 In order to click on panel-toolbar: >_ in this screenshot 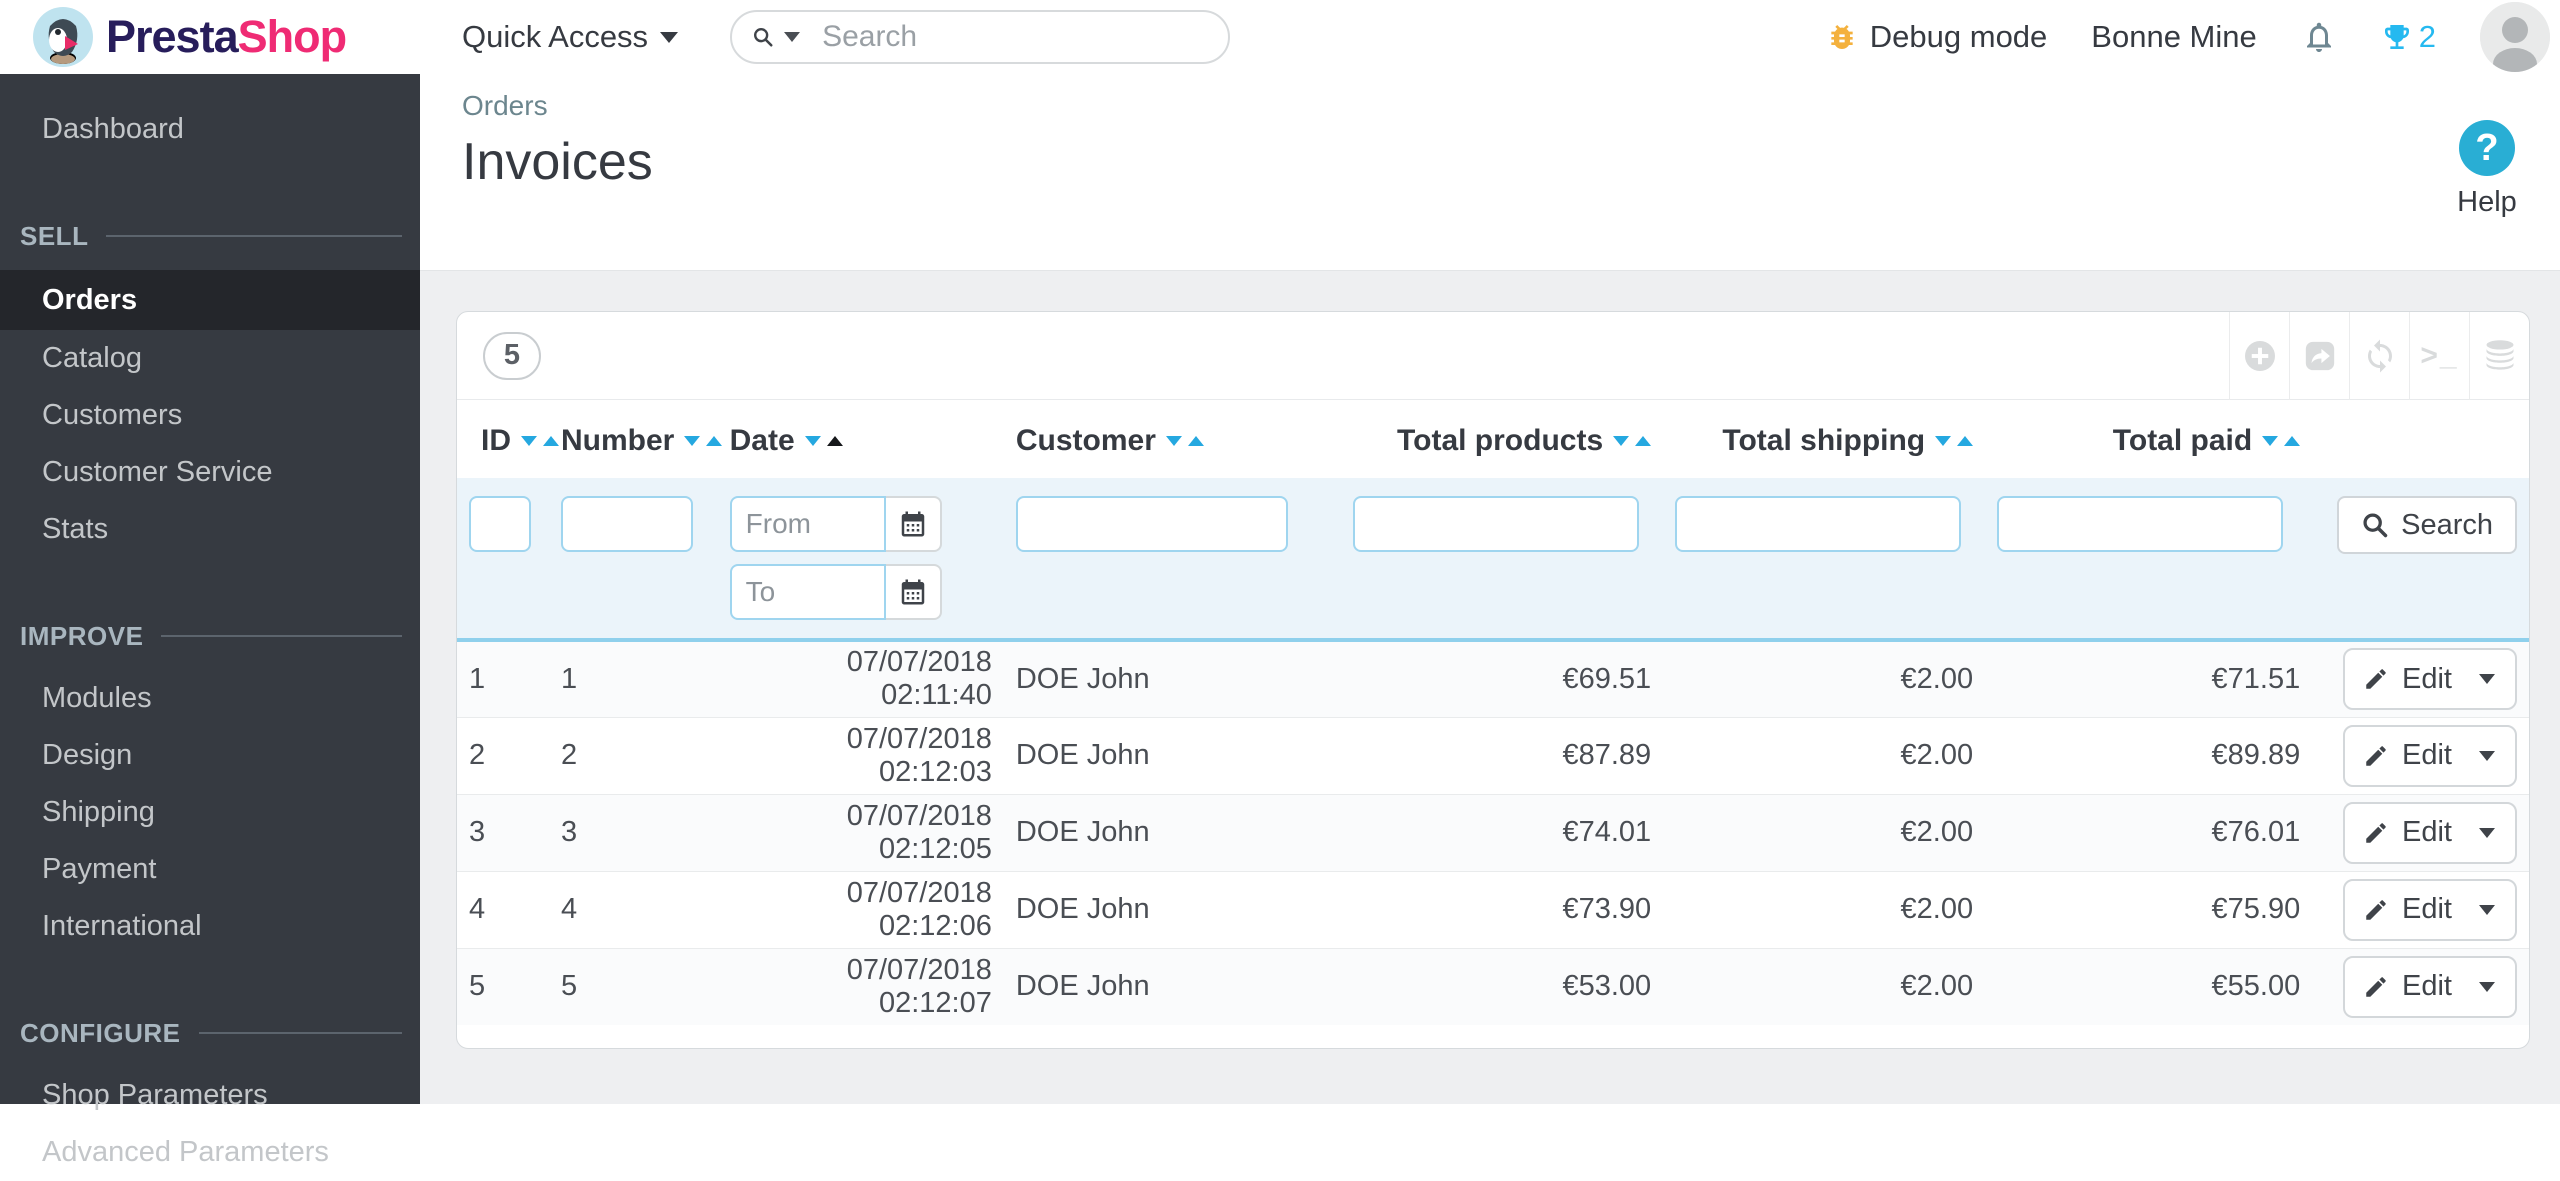, I will do `click(2379, 356)`.